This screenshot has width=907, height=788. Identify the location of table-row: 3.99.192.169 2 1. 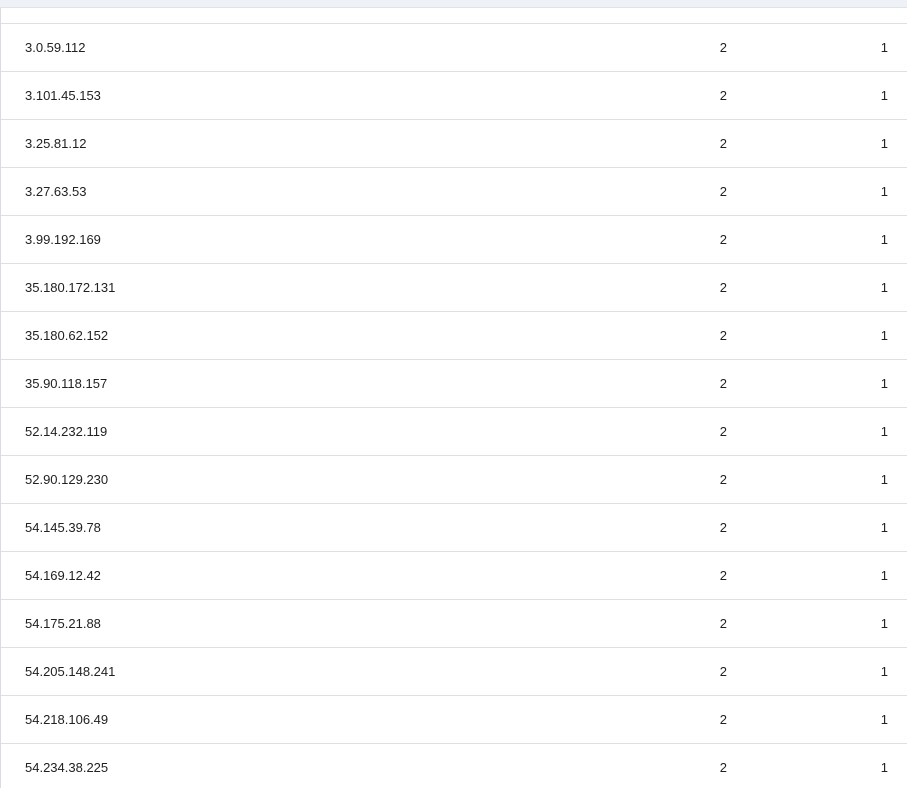
(454, 240).